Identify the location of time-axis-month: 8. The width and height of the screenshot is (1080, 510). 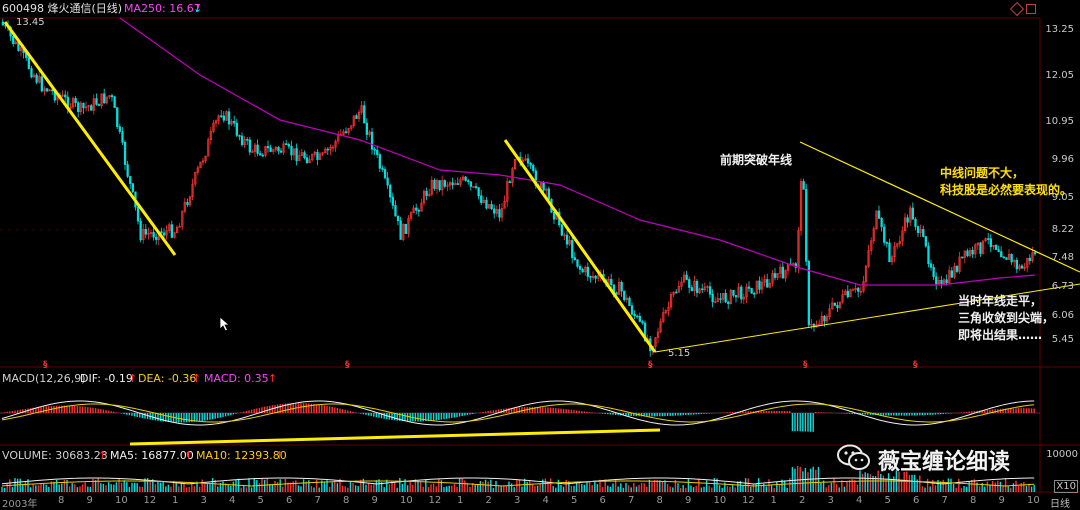
(659, 500).